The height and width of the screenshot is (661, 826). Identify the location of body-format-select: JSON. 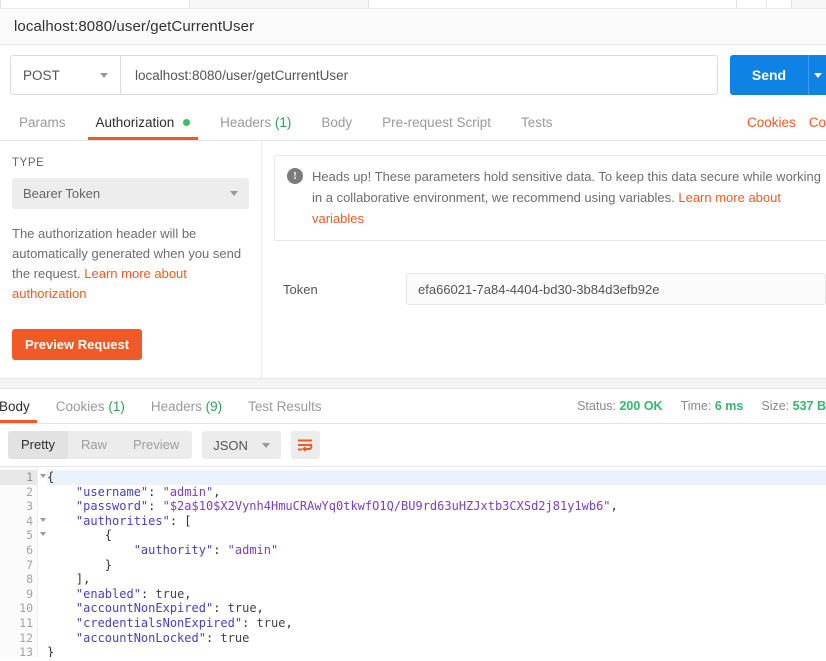
(241, 445).